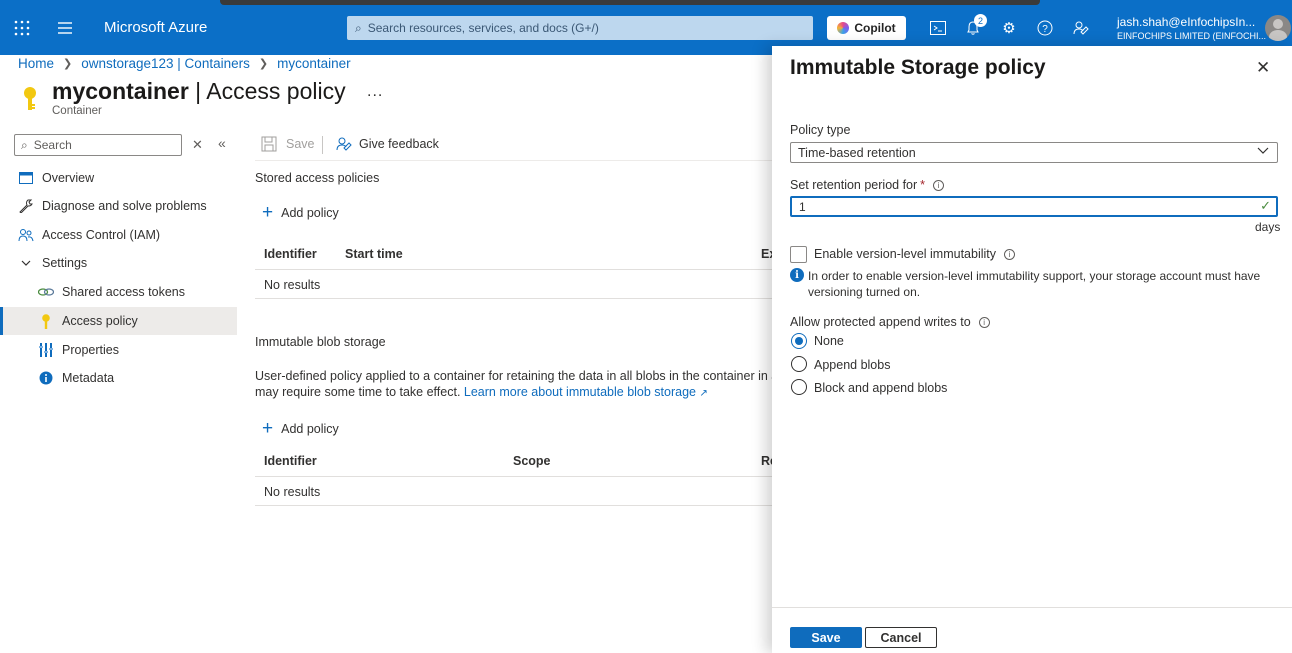 Image resolution: width=1292 pixels, height=653 pixels. Describe the element at coordinates (358, 27) in the screenshot. I see `search-icon: ⌕` at that location.